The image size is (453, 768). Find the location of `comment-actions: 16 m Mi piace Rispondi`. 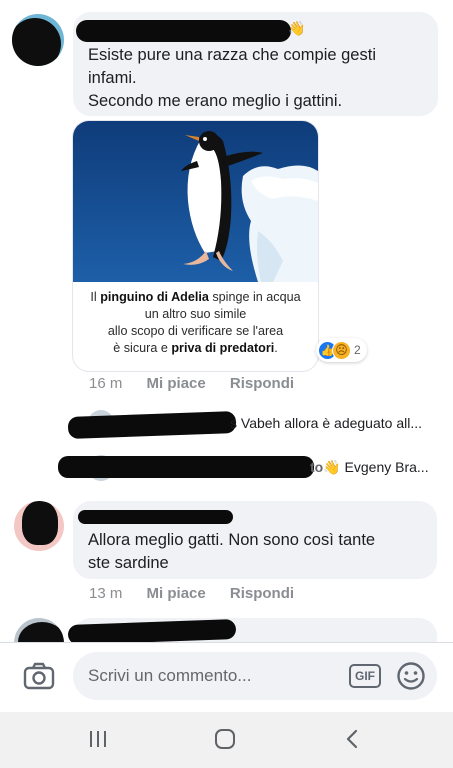

comment-actions: 16 m Mi piace Rispondi is located at coordinates (191, 383).